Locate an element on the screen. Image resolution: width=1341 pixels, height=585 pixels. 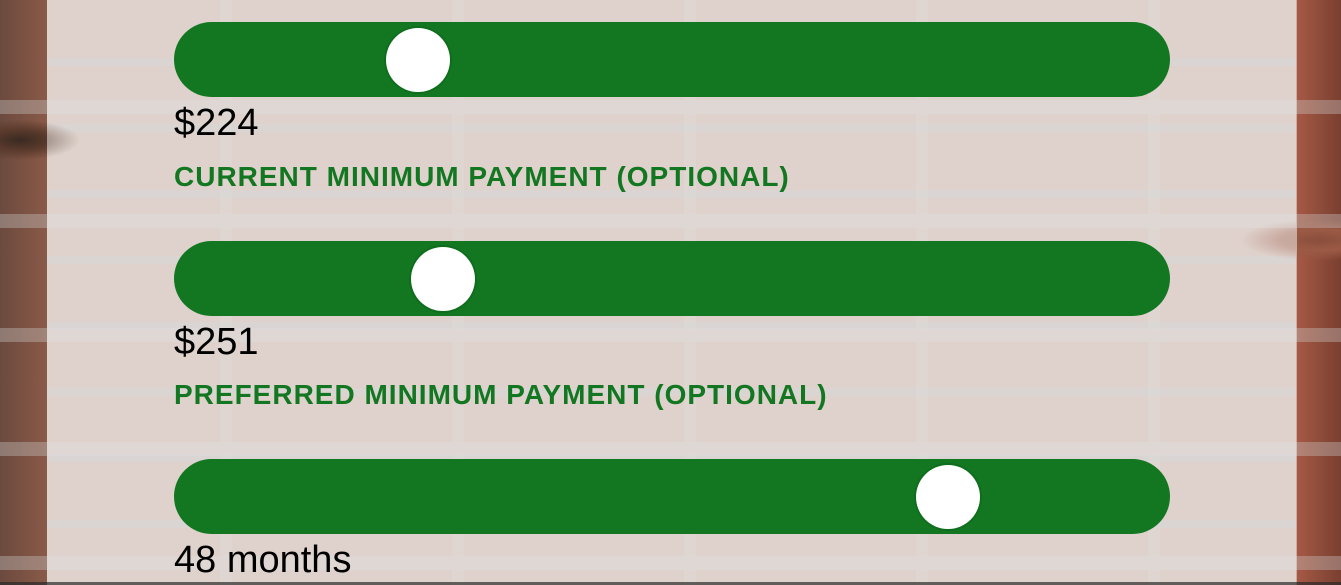
slider-value-1: $224 is located at coordinates (216, 123).